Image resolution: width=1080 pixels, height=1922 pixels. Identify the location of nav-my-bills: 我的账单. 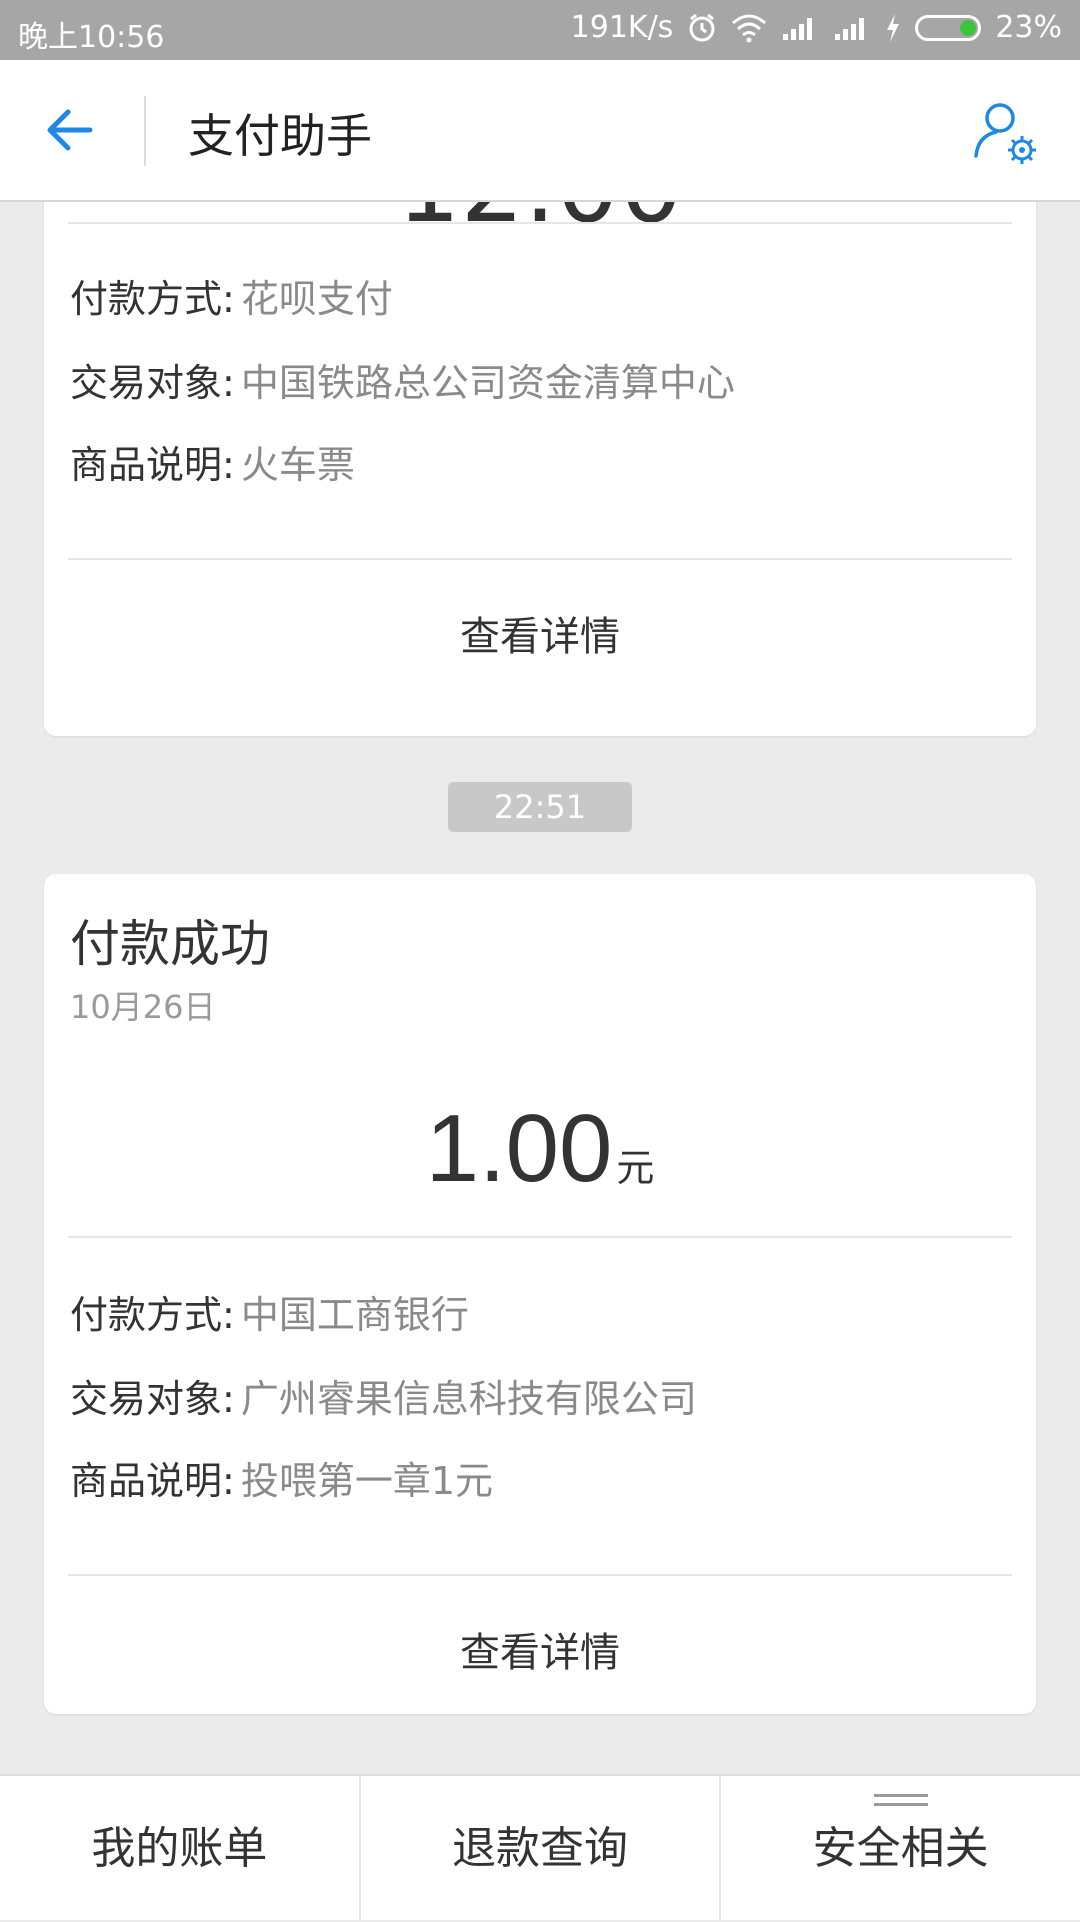
(179, 1848).